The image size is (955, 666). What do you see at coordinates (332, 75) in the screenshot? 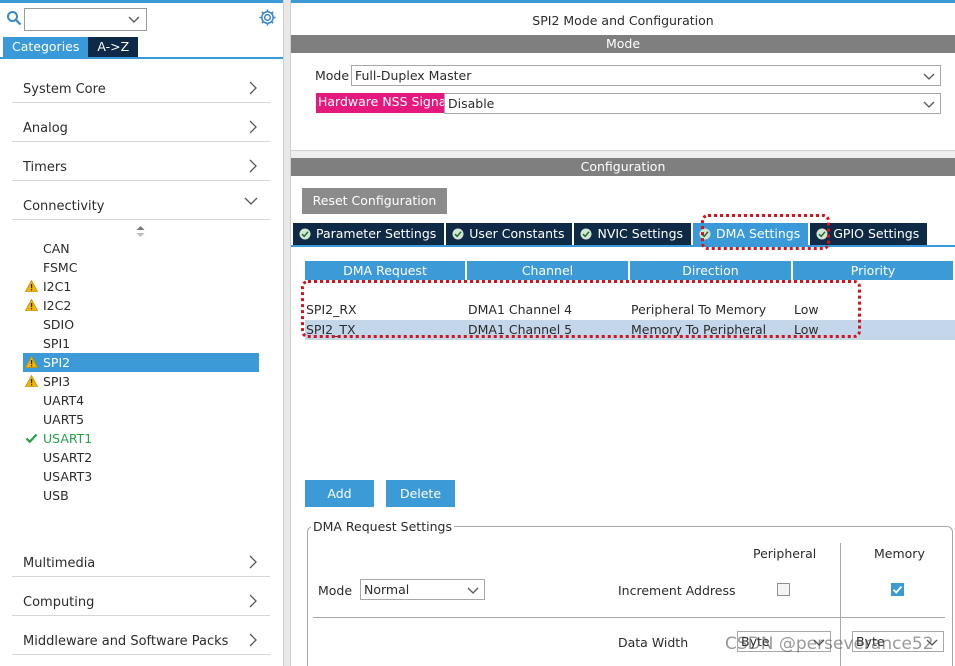
I see `mode-label: Mode` at bounding box center [332, 75].